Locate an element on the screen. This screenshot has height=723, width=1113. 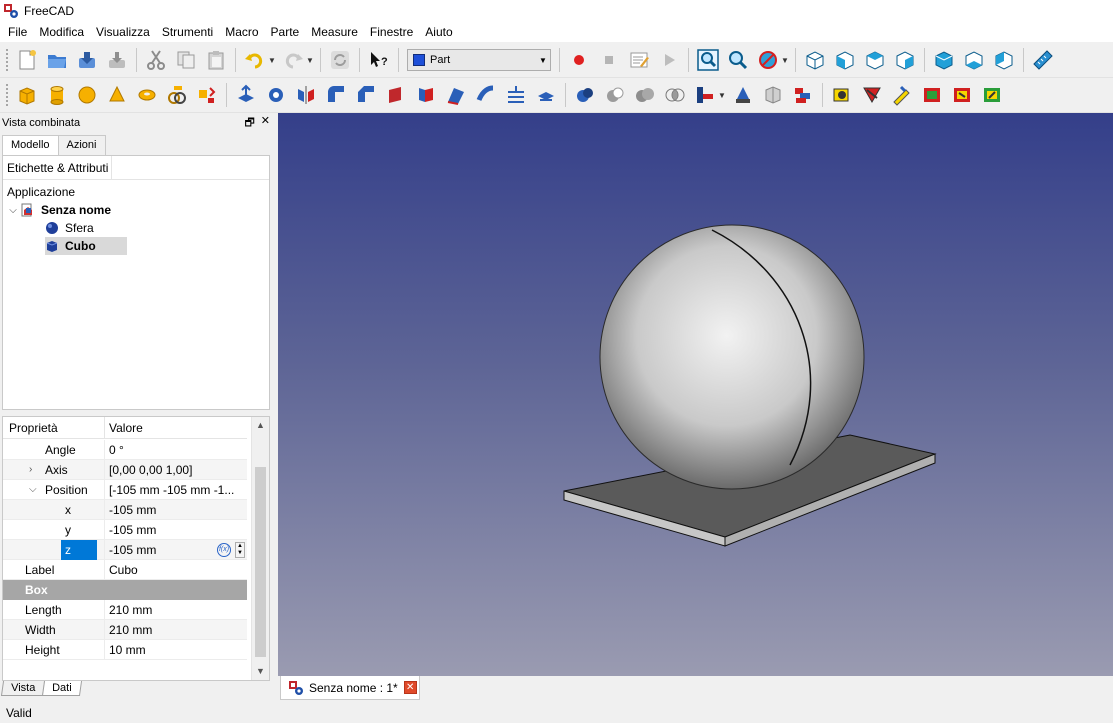
sweep-button is located at coordinates (486, 95).